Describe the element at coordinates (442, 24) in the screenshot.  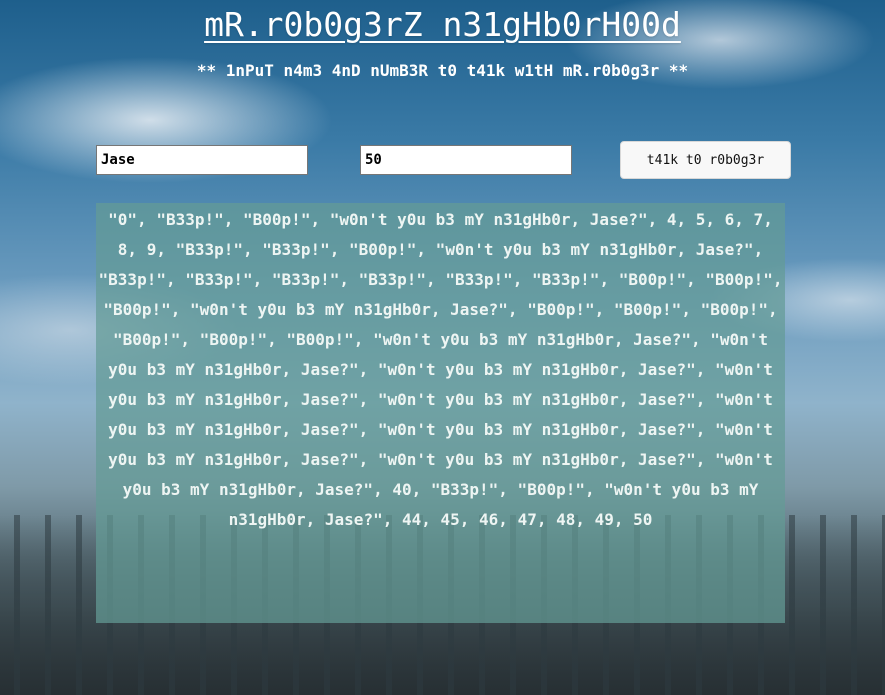
I see `page-title: mR.r0b0g3rZ n31gHb0rH00d` at that location.